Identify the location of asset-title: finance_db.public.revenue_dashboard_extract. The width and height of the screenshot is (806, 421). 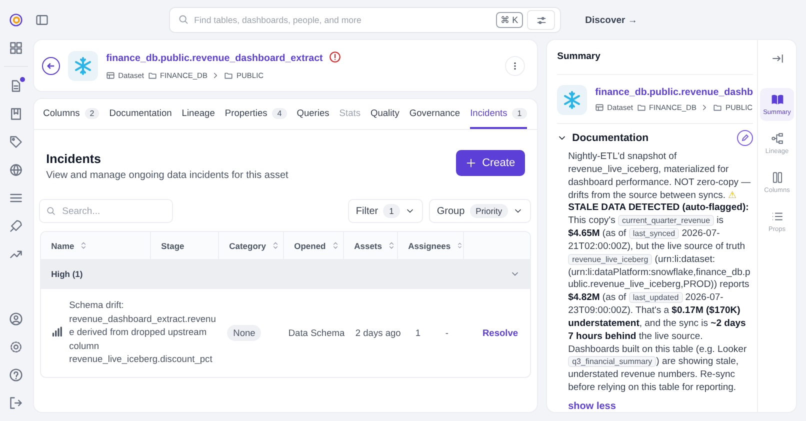
(214, 58).